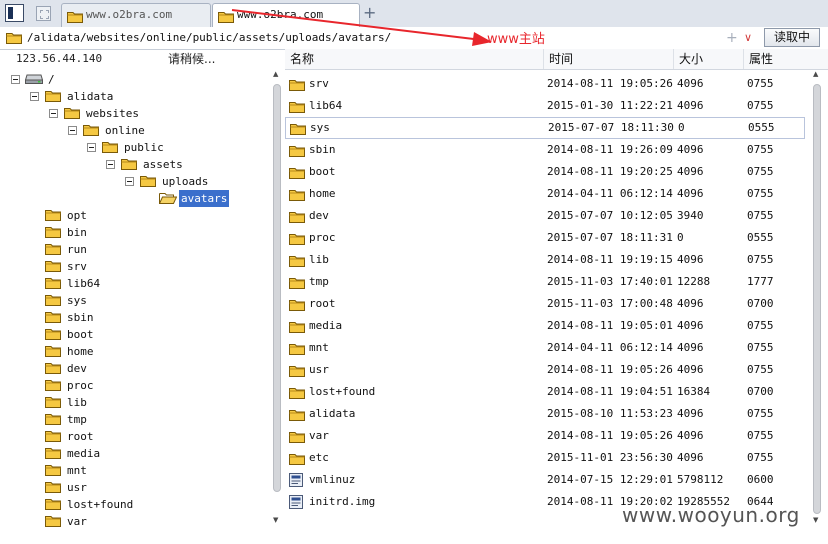 Image resolution: width=828 pixels, height=544 pixels. What do you see at coordinates (732, 38) in the screenshot?
I see `plus-icon: +` at bounding box center [732, 38].